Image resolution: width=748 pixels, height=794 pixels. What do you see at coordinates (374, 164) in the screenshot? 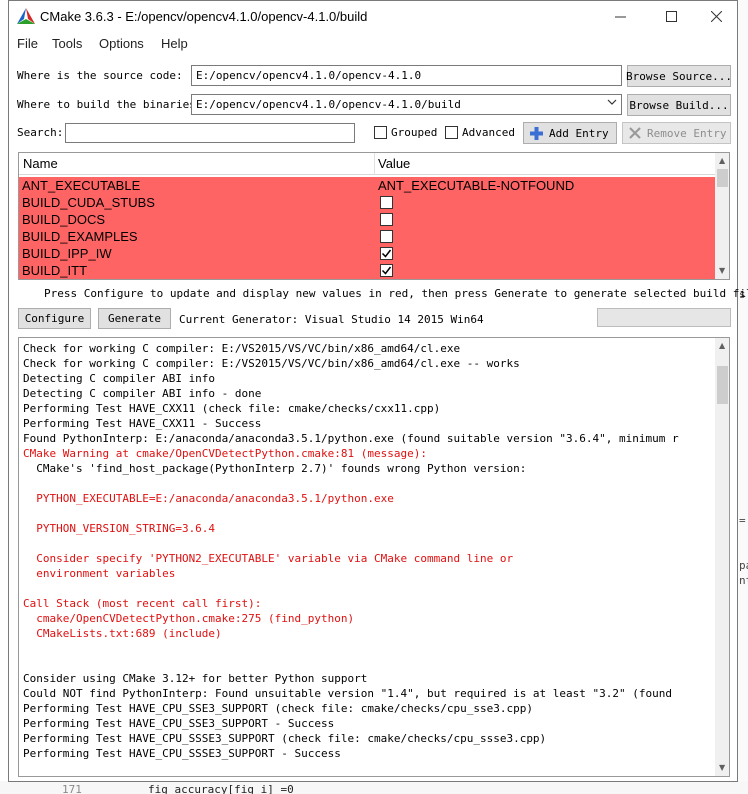
I see `column-divider` at bounding box center [374, 164].